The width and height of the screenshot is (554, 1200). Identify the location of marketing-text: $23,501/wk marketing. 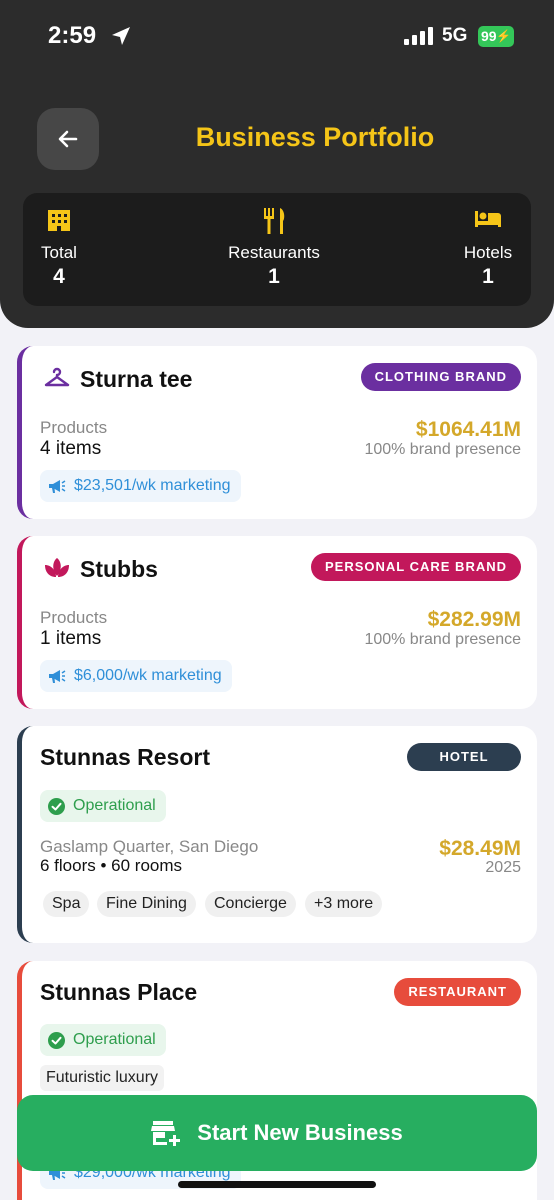
(152, 485).